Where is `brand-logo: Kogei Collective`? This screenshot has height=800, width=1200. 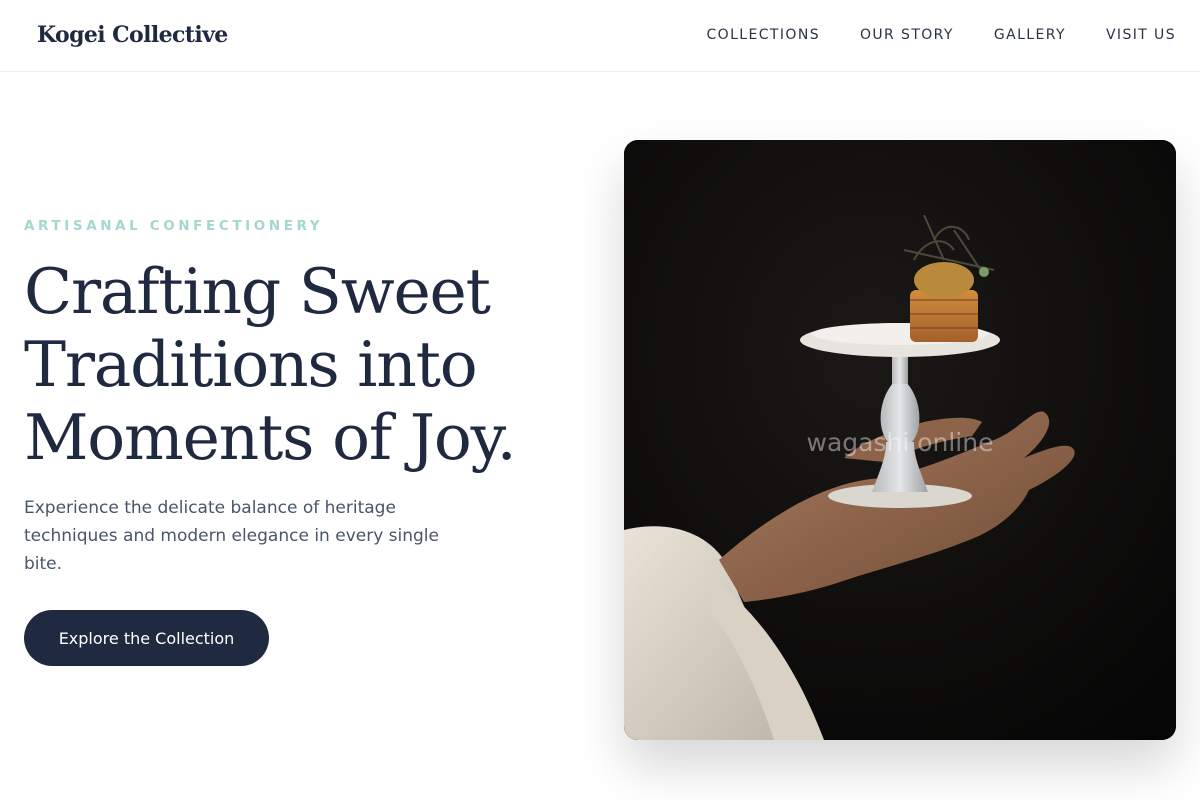 brand-logo: Kogei Collective is located at coordinates (132, 35).